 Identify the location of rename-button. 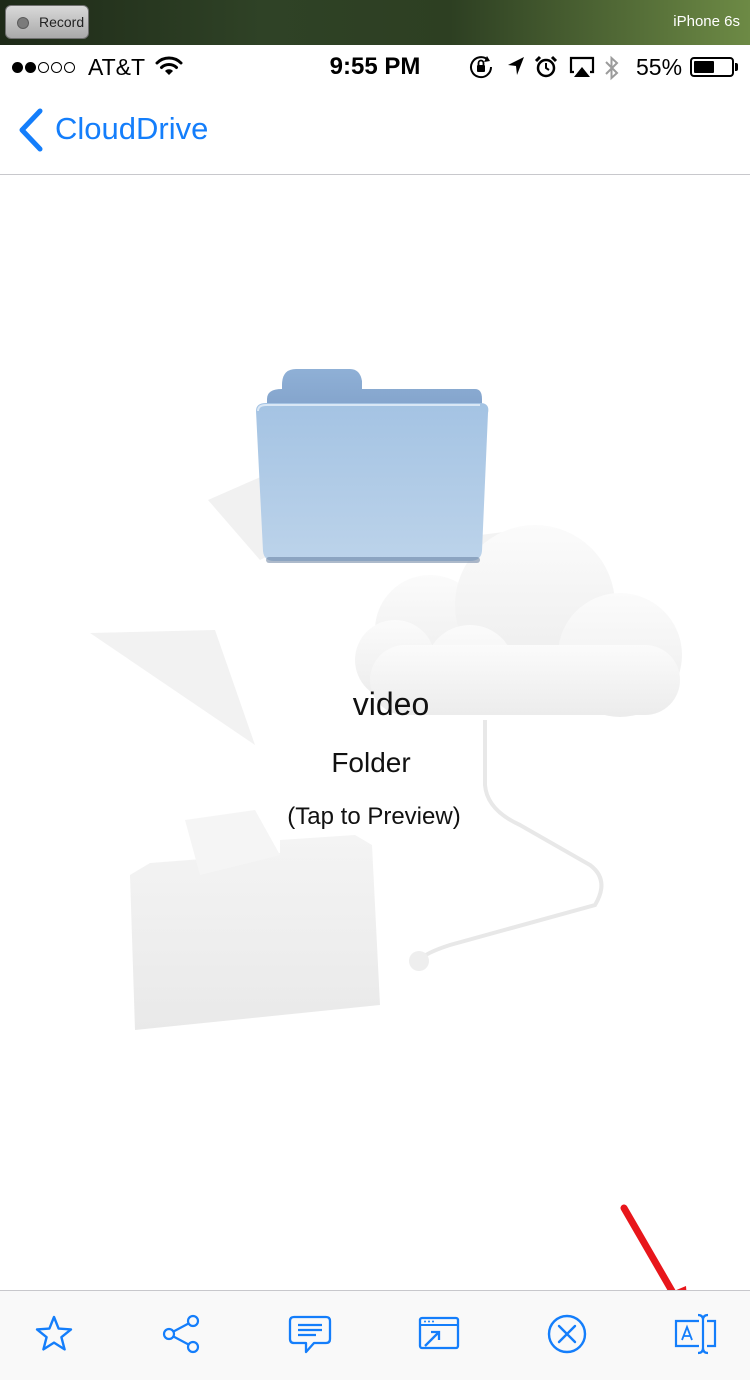
(695, 1336).